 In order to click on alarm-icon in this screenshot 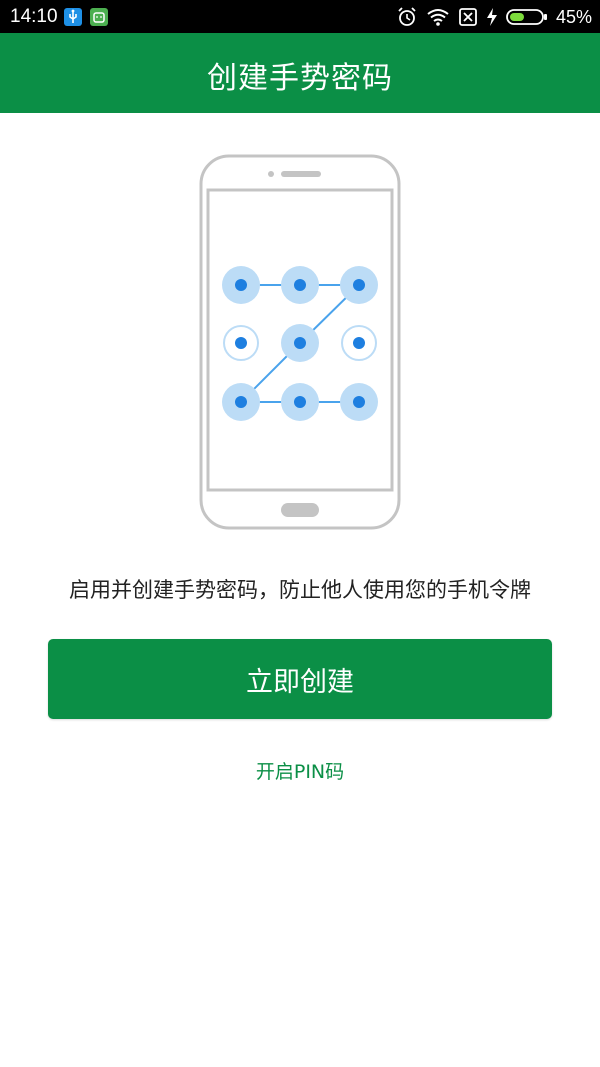, I will do `click(407, 17)`.